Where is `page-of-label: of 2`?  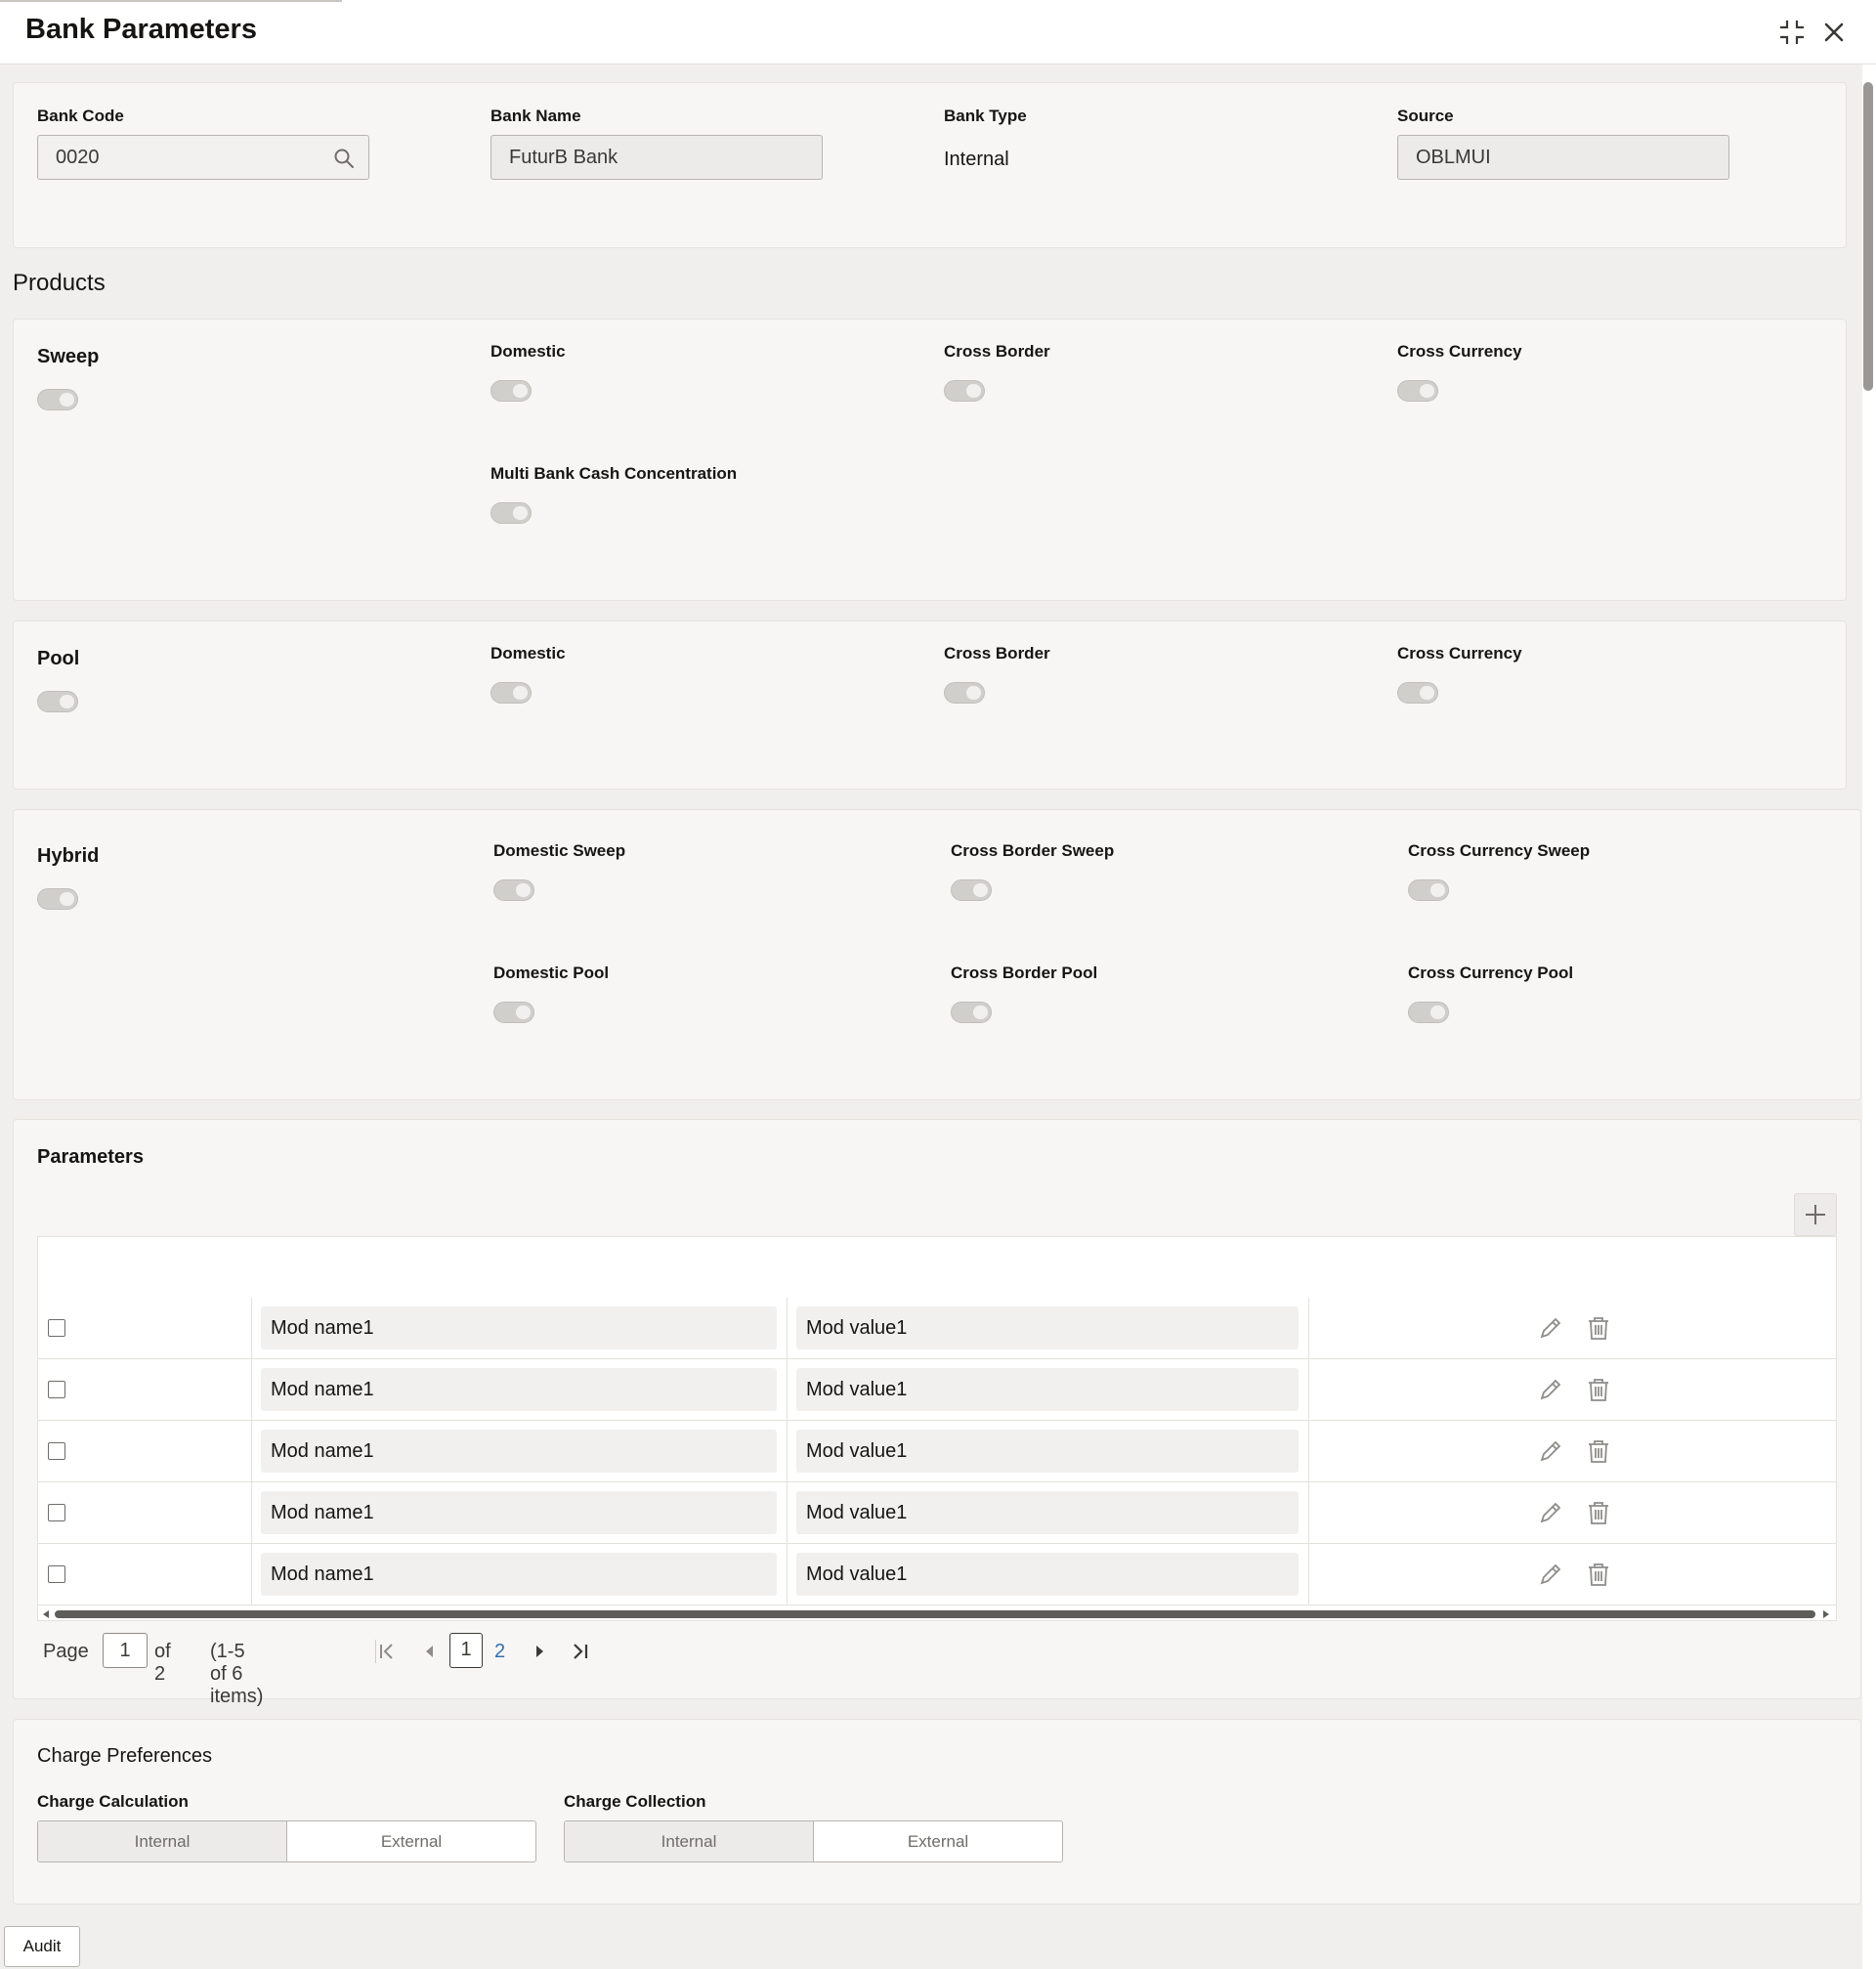
page-of-label: of 2 is located at coordinates (162, 1663).